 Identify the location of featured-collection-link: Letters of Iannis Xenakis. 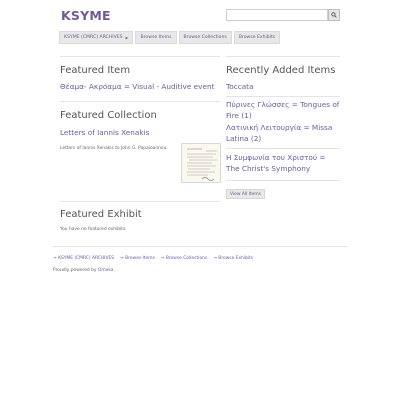
(104, 133).